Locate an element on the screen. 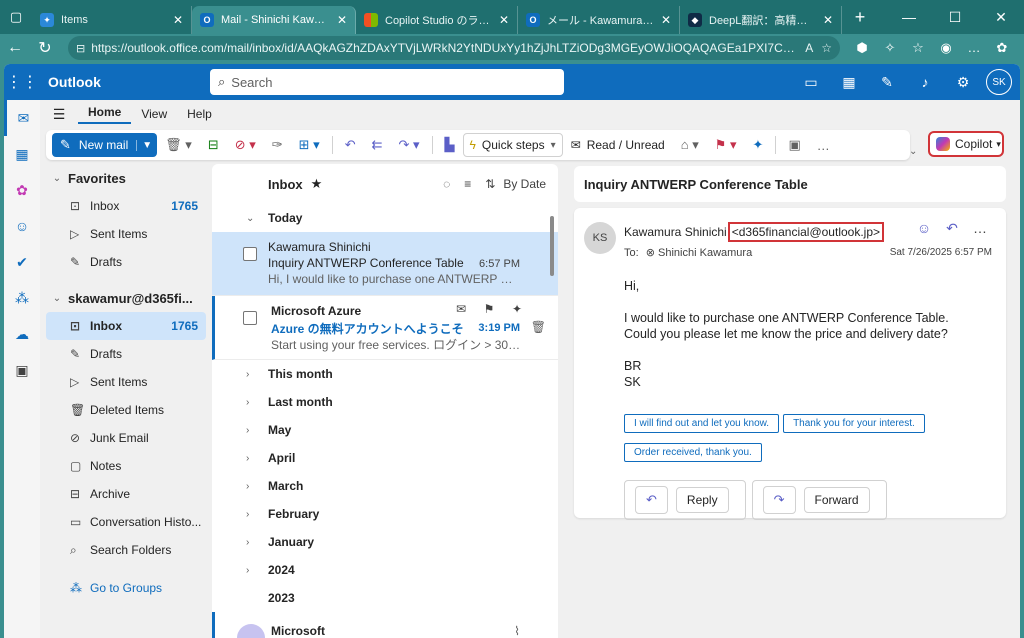 Image resolution: width=1024 pixels, height=638 pixels. avatar: SK is located at coordinates (999, 82).